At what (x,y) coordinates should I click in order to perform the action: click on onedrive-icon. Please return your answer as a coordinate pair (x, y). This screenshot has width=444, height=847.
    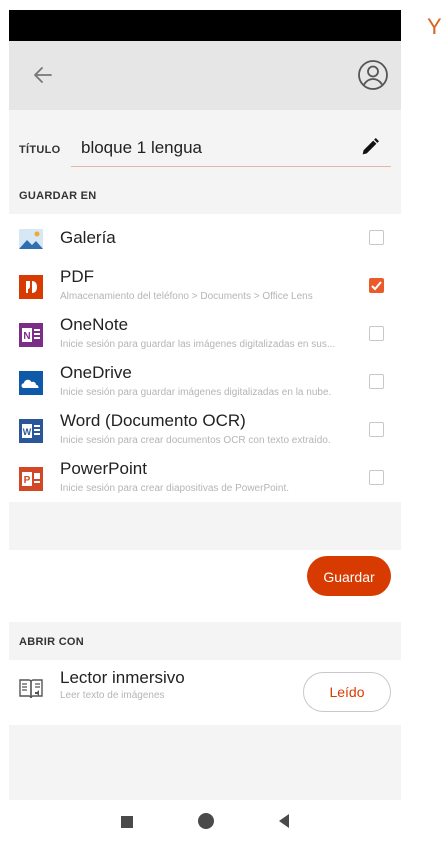
    Looking at the image, I should click on (31, 383).